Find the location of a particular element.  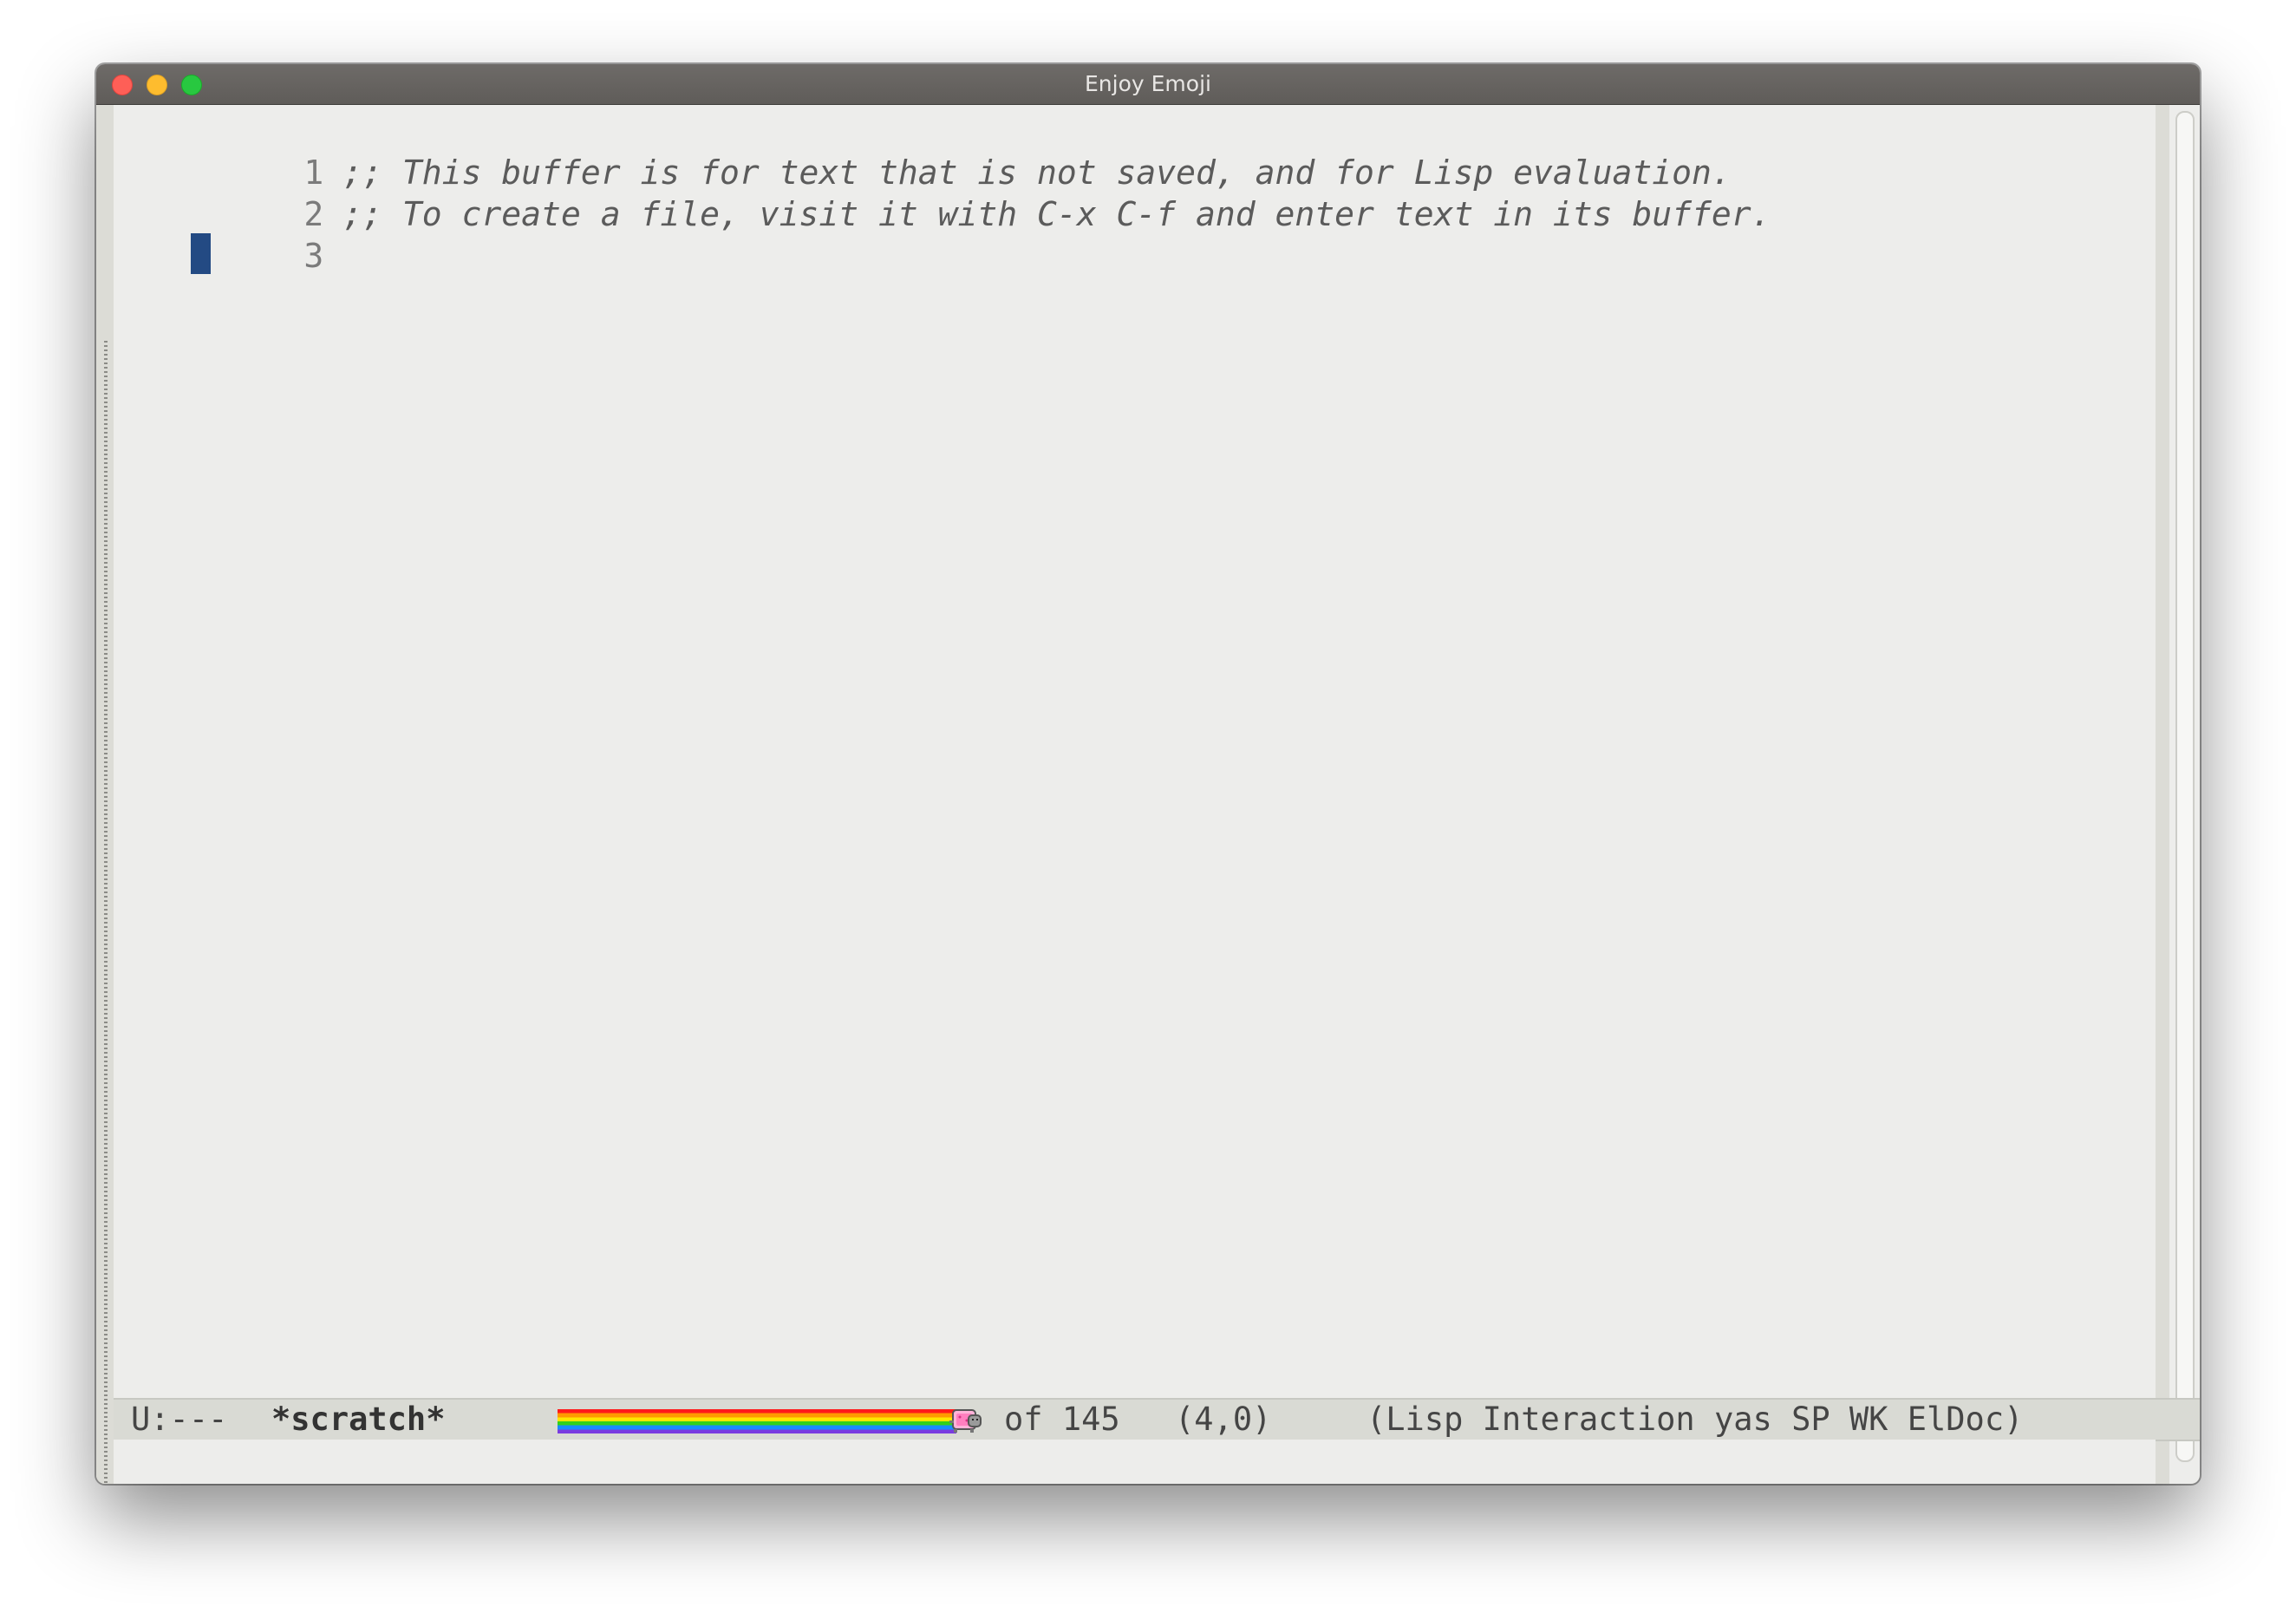

nyan-progress is located at coordinates (776, 1421).